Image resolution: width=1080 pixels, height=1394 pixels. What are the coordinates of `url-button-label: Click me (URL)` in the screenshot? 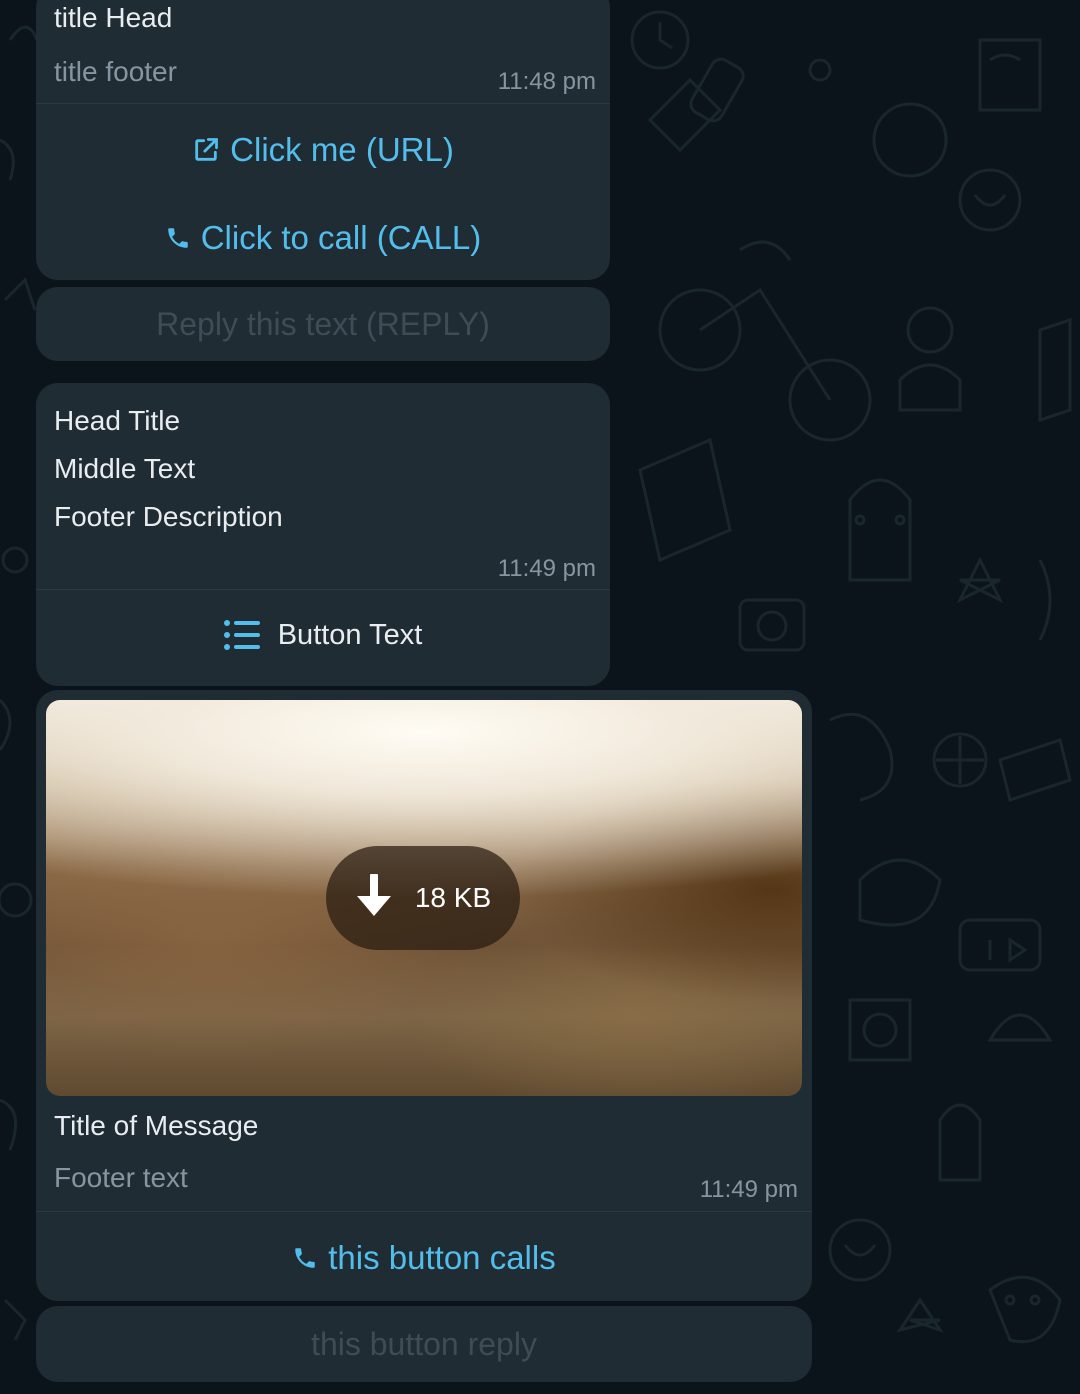 It's located at (342, 149).